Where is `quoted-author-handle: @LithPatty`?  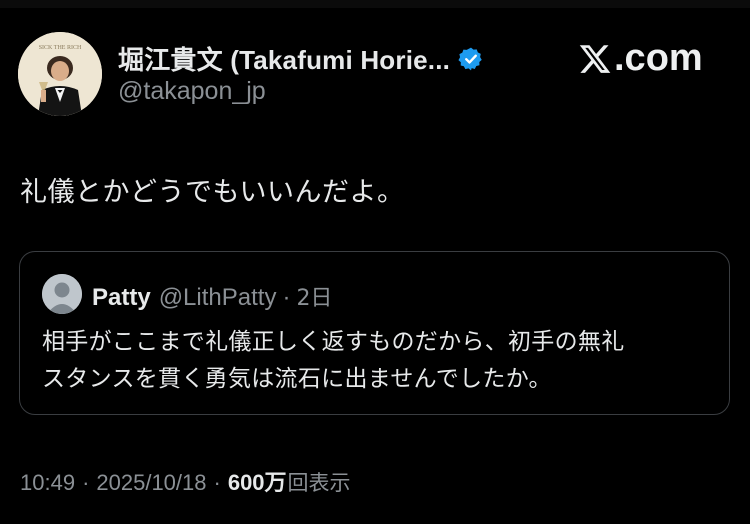
quoted-author-handle: @LithPatty is located at coordinates (218, 298).